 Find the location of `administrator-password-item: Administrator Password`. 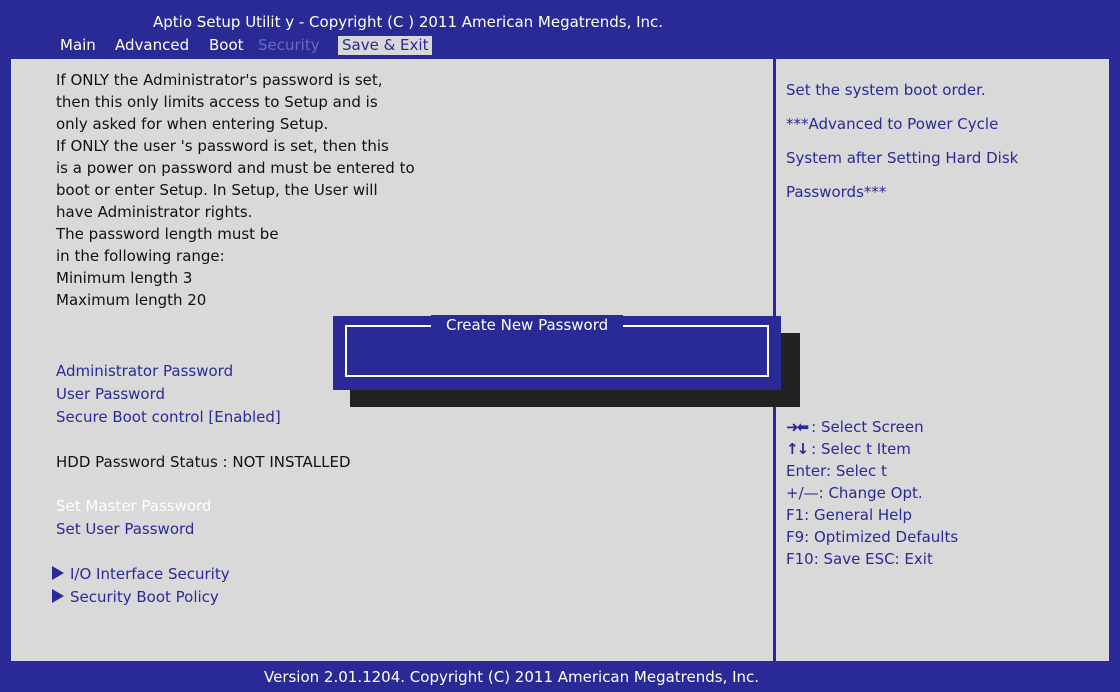

administrator-password-item: Administrator Password is located at coordinates (144, 371).